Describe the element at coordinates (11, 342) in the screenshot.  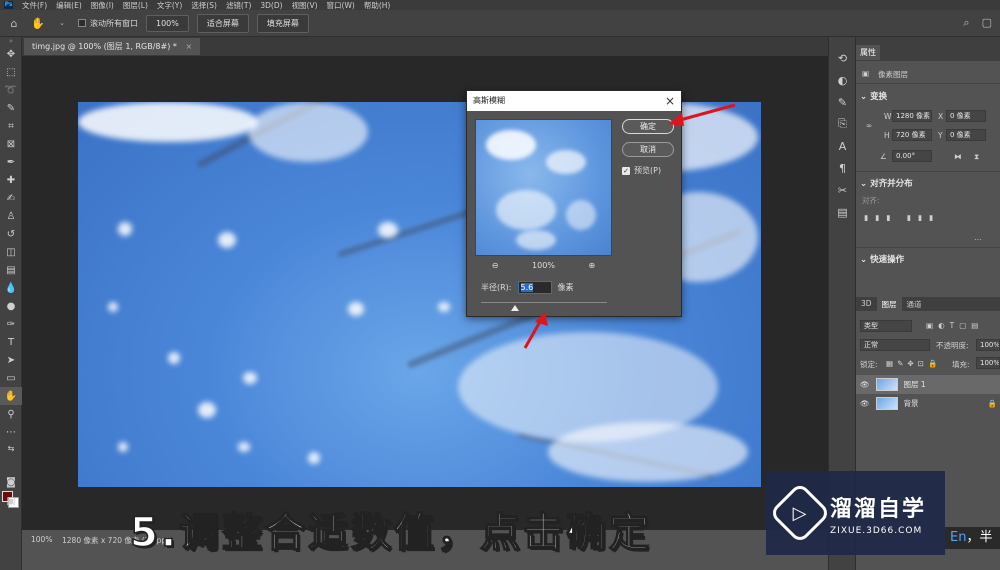
I see `type-tool-icon: T` at that location.